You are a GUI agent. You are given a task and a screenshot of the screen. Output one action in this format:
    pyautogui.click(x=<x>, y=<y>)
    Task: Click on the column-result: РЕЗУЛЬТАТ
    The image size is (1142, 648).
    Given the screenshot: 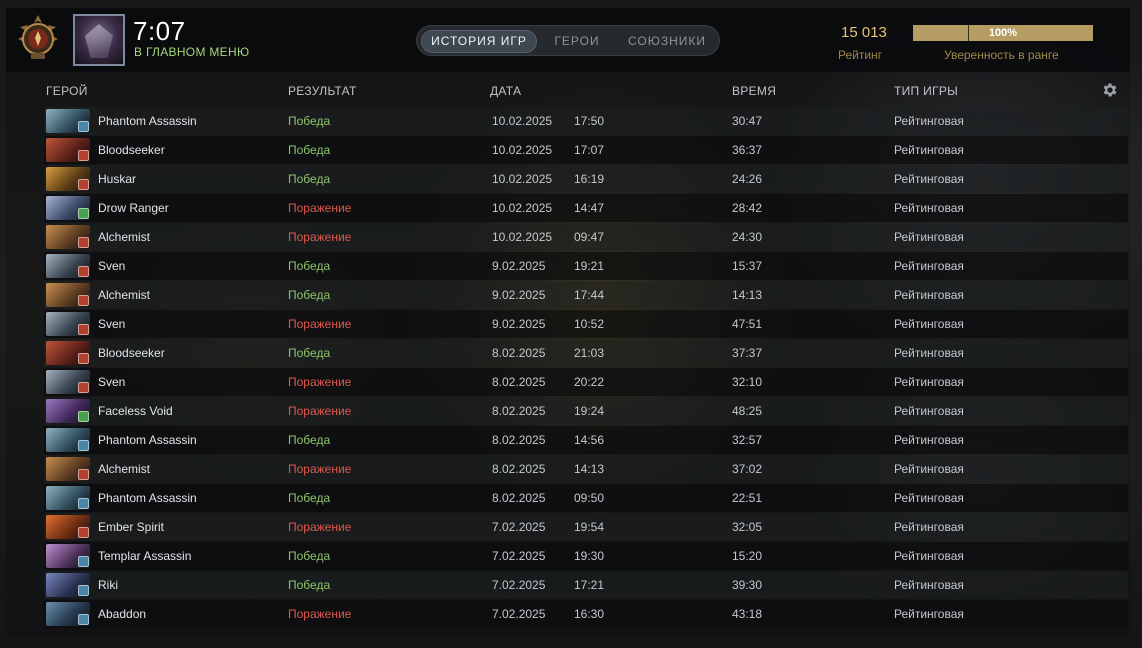 What is the action you would take?
    pyautogui.click(x=322, y=91)
    